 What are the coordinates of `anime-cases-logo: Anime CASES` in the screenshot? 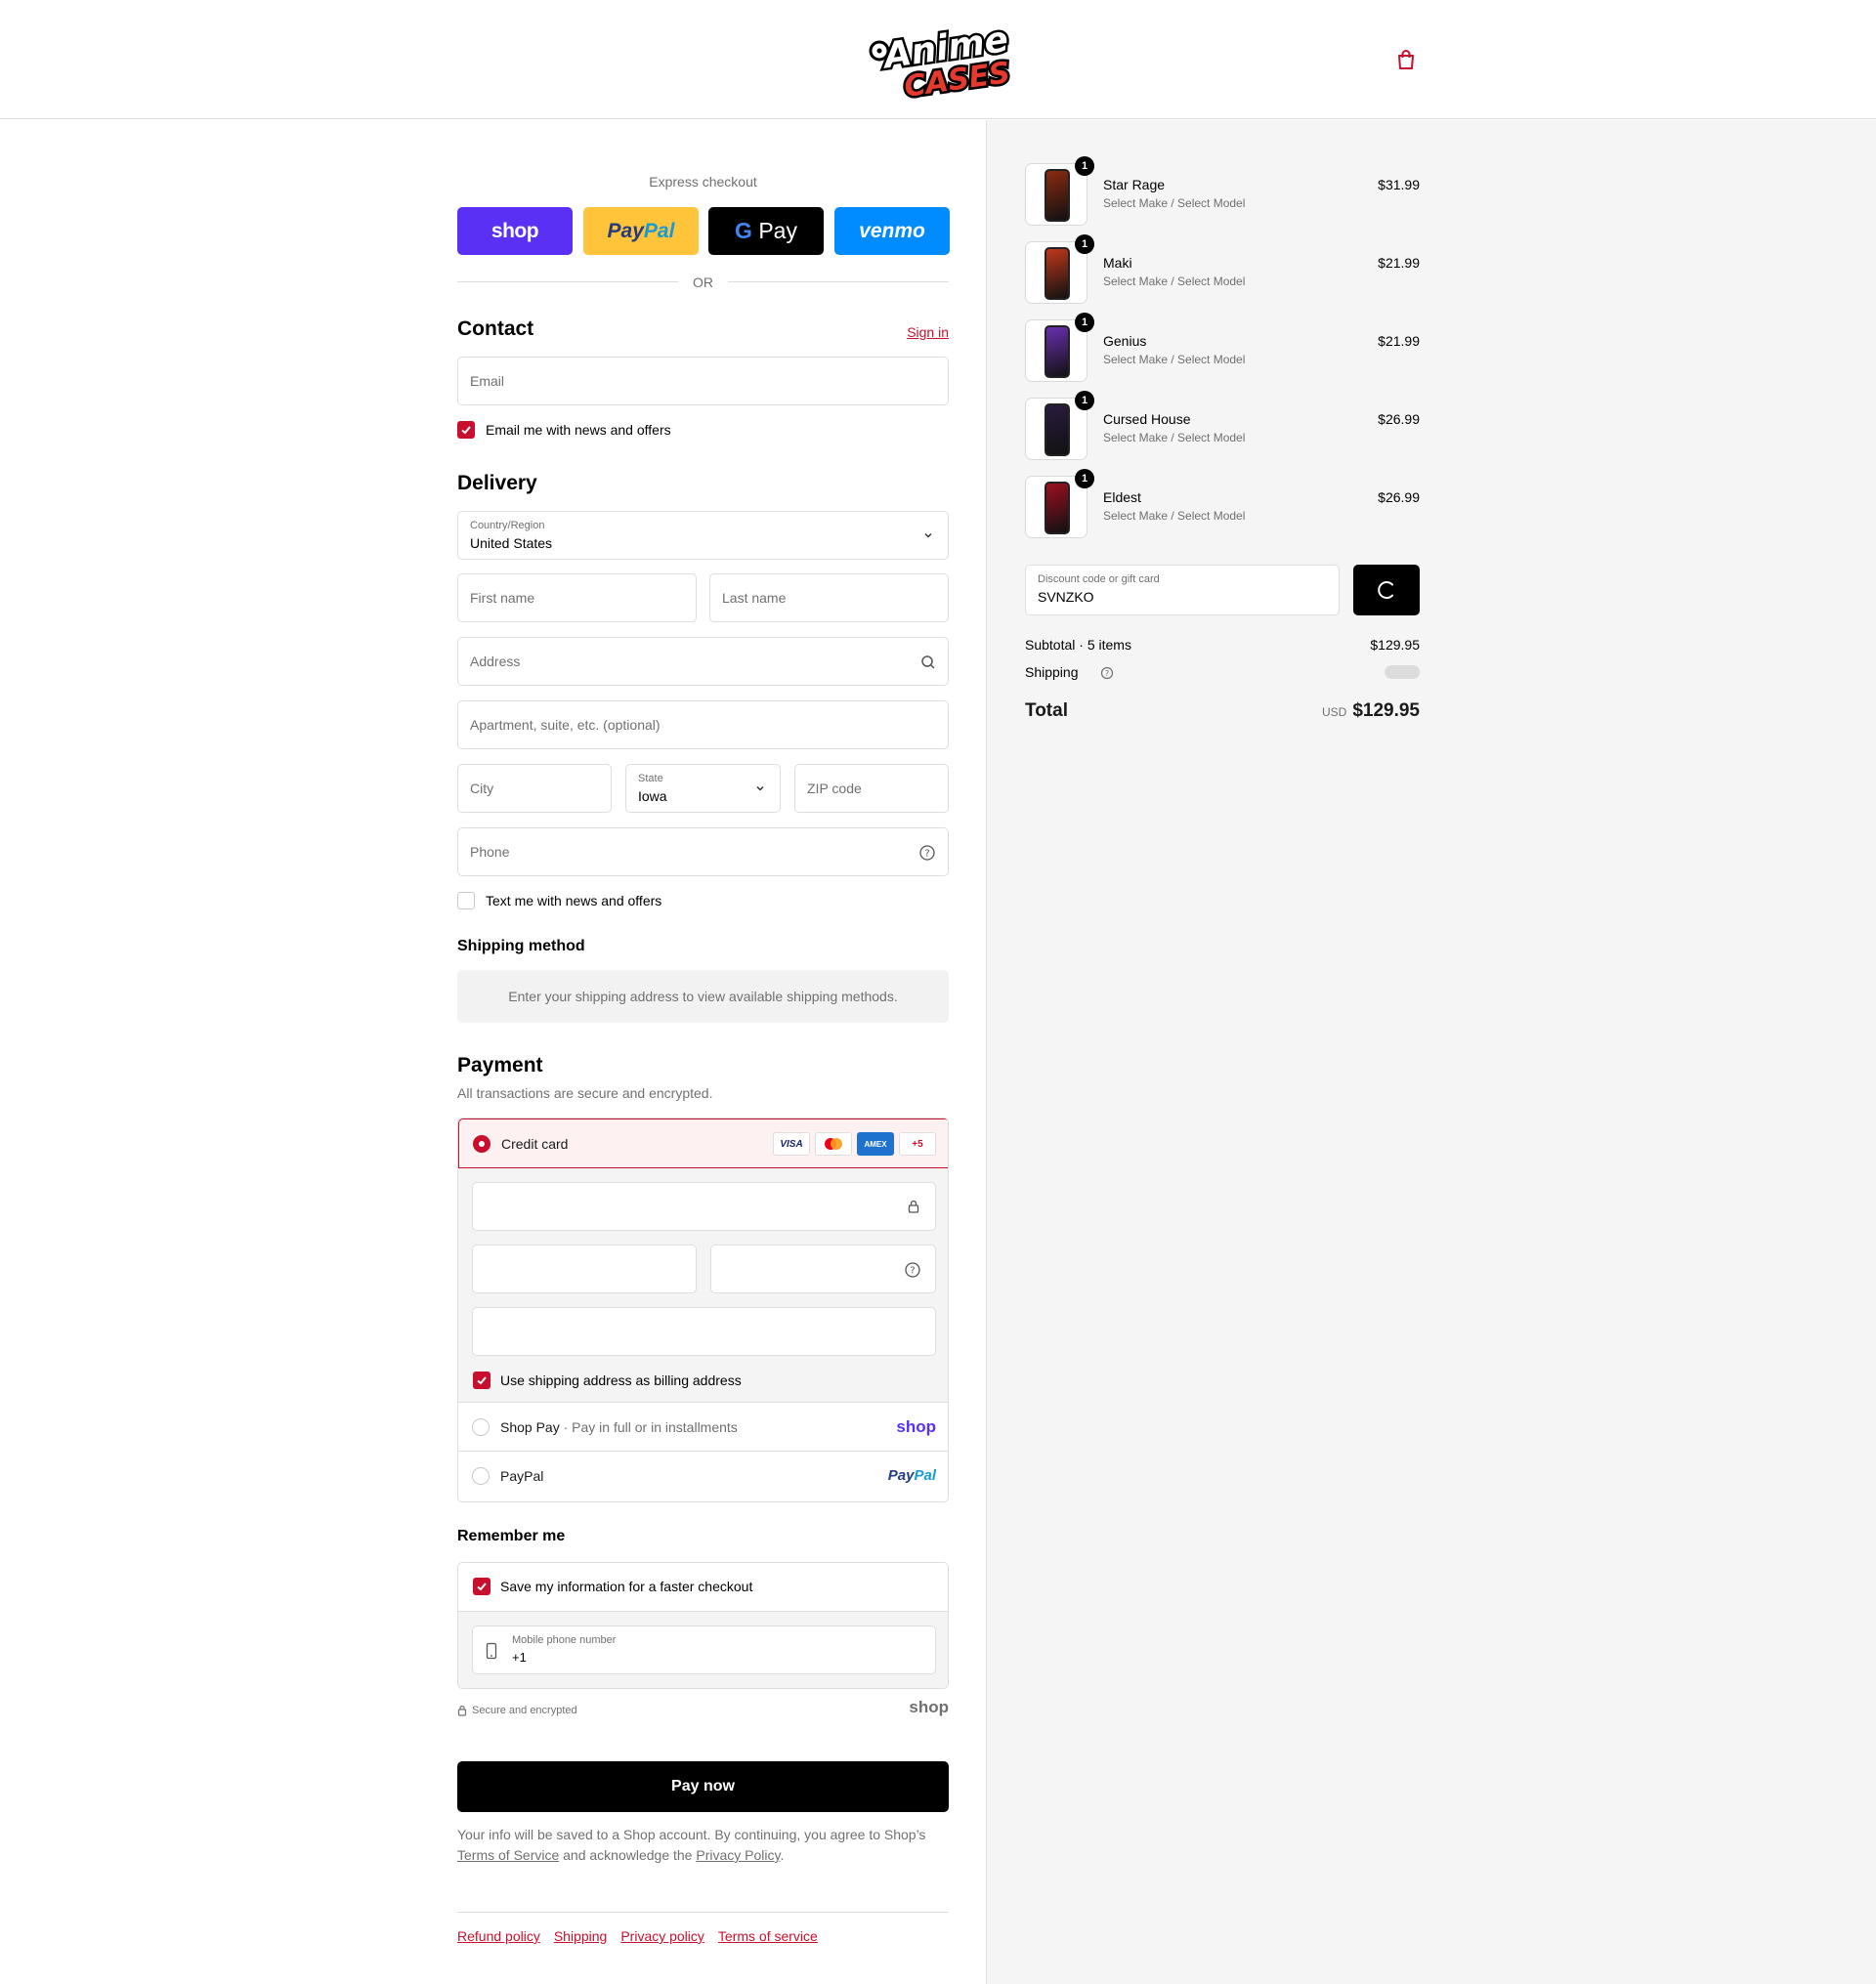 It's located at (939, 62).